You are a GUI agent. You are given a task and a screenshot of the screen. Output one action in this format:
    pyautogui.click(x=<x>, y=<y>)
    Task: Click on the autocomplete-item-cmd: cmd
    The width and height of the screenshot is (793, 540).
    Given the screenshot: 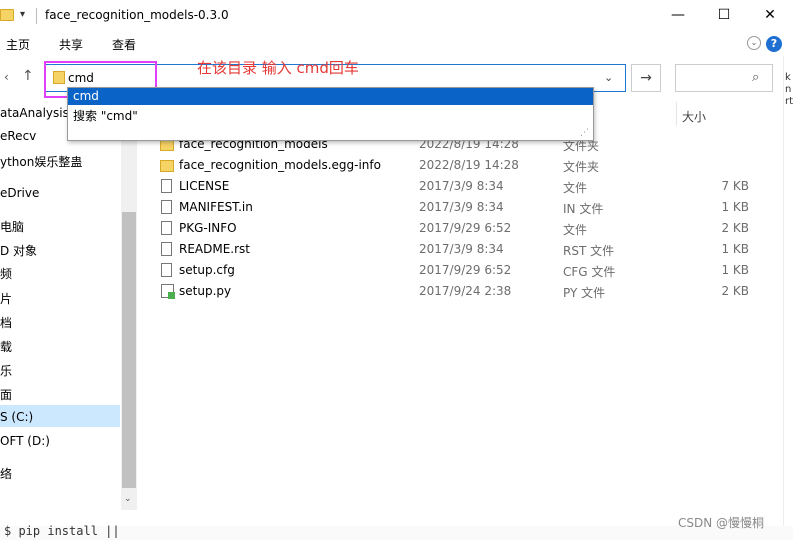 What is the action you would take?
    pyautogui.click(x=330, y=96)
    